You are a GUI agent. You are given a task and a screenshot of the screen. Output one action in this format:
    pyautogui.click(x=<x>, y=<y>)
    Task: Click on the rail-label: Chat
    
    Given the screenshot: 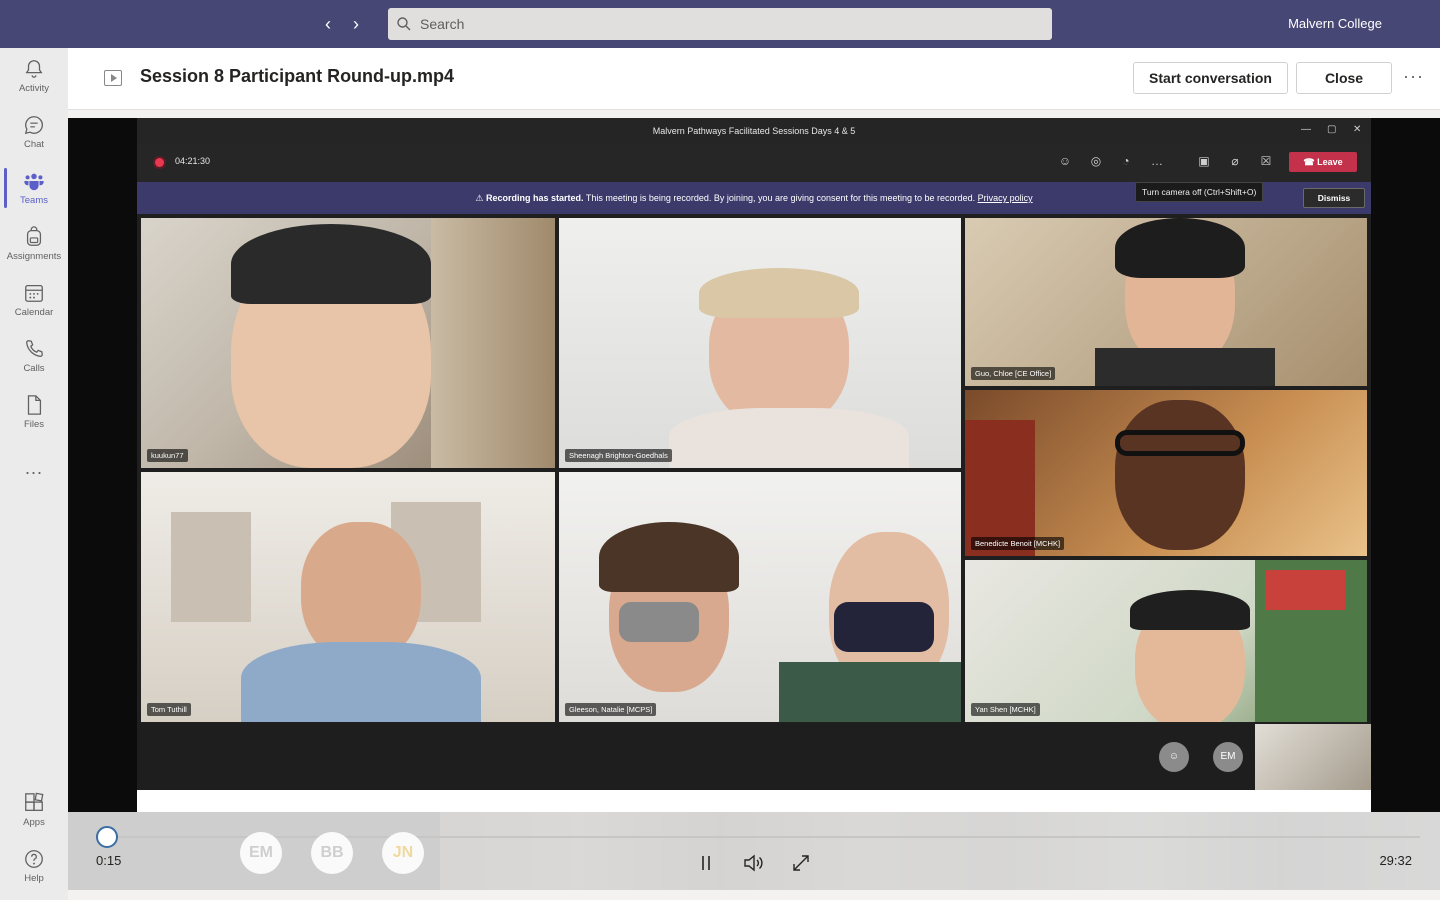 What is the action you would take?
    pyautogui.click(x=34, y=144)
    